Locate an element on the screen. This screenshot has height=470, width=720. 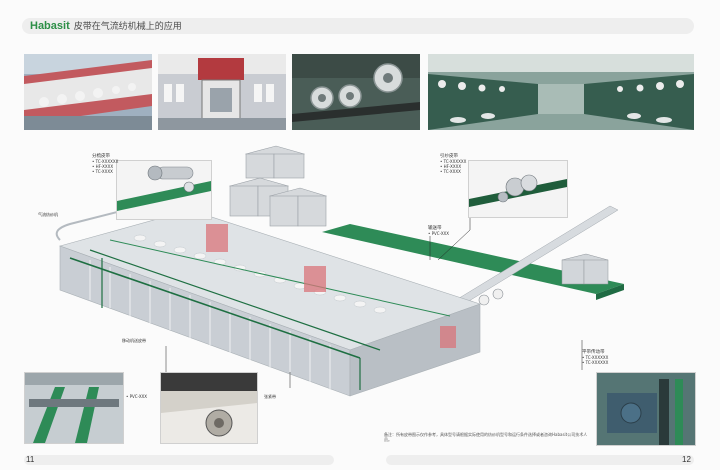
inset-bottom-left is located at coordinates (74, 408).